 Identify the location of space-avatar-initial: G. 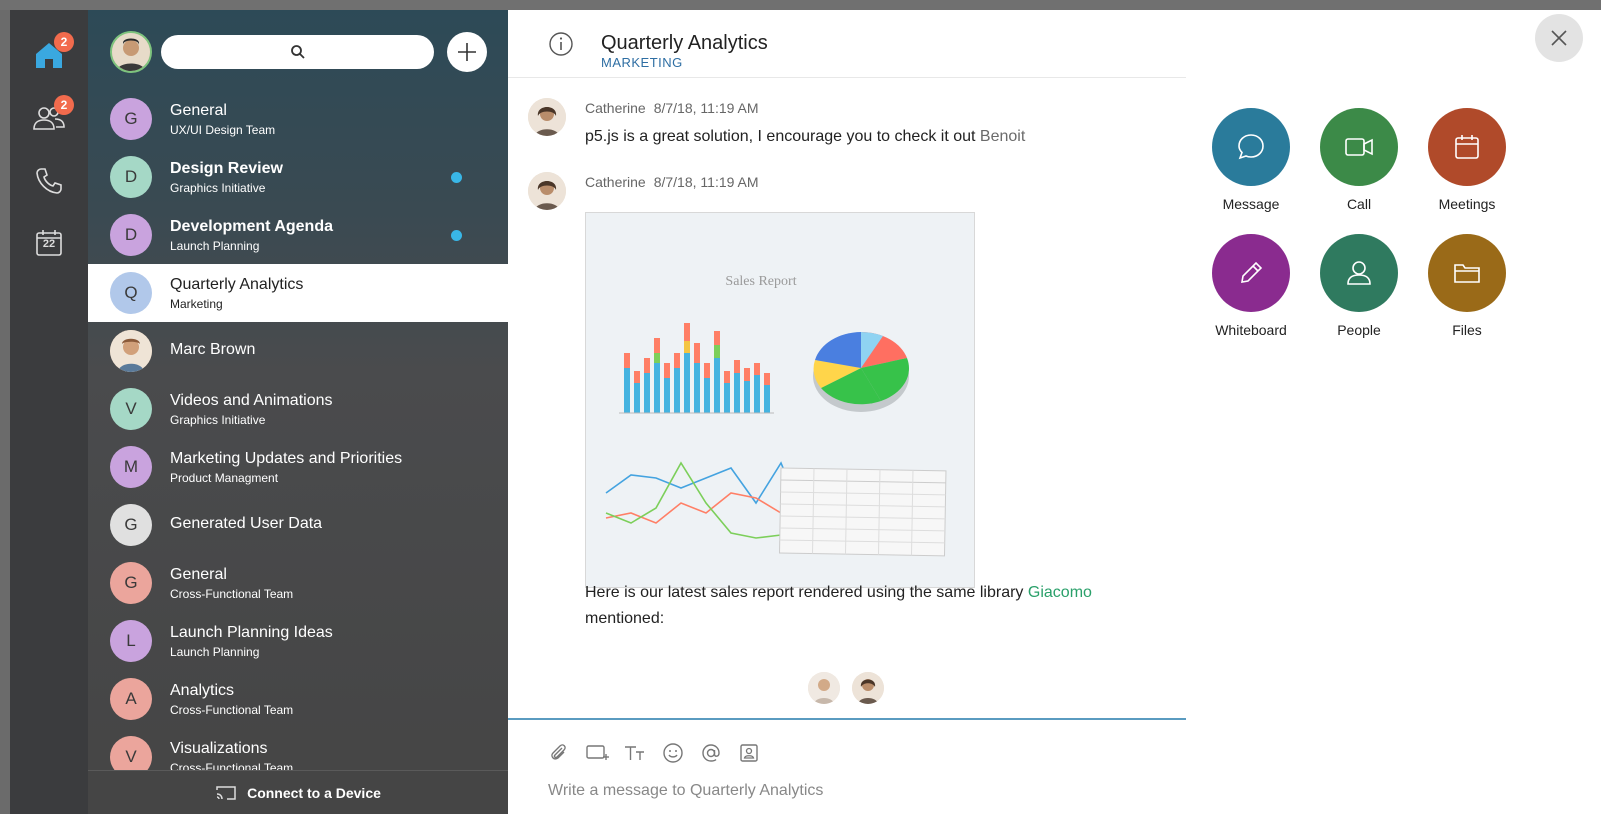
(131, 582).